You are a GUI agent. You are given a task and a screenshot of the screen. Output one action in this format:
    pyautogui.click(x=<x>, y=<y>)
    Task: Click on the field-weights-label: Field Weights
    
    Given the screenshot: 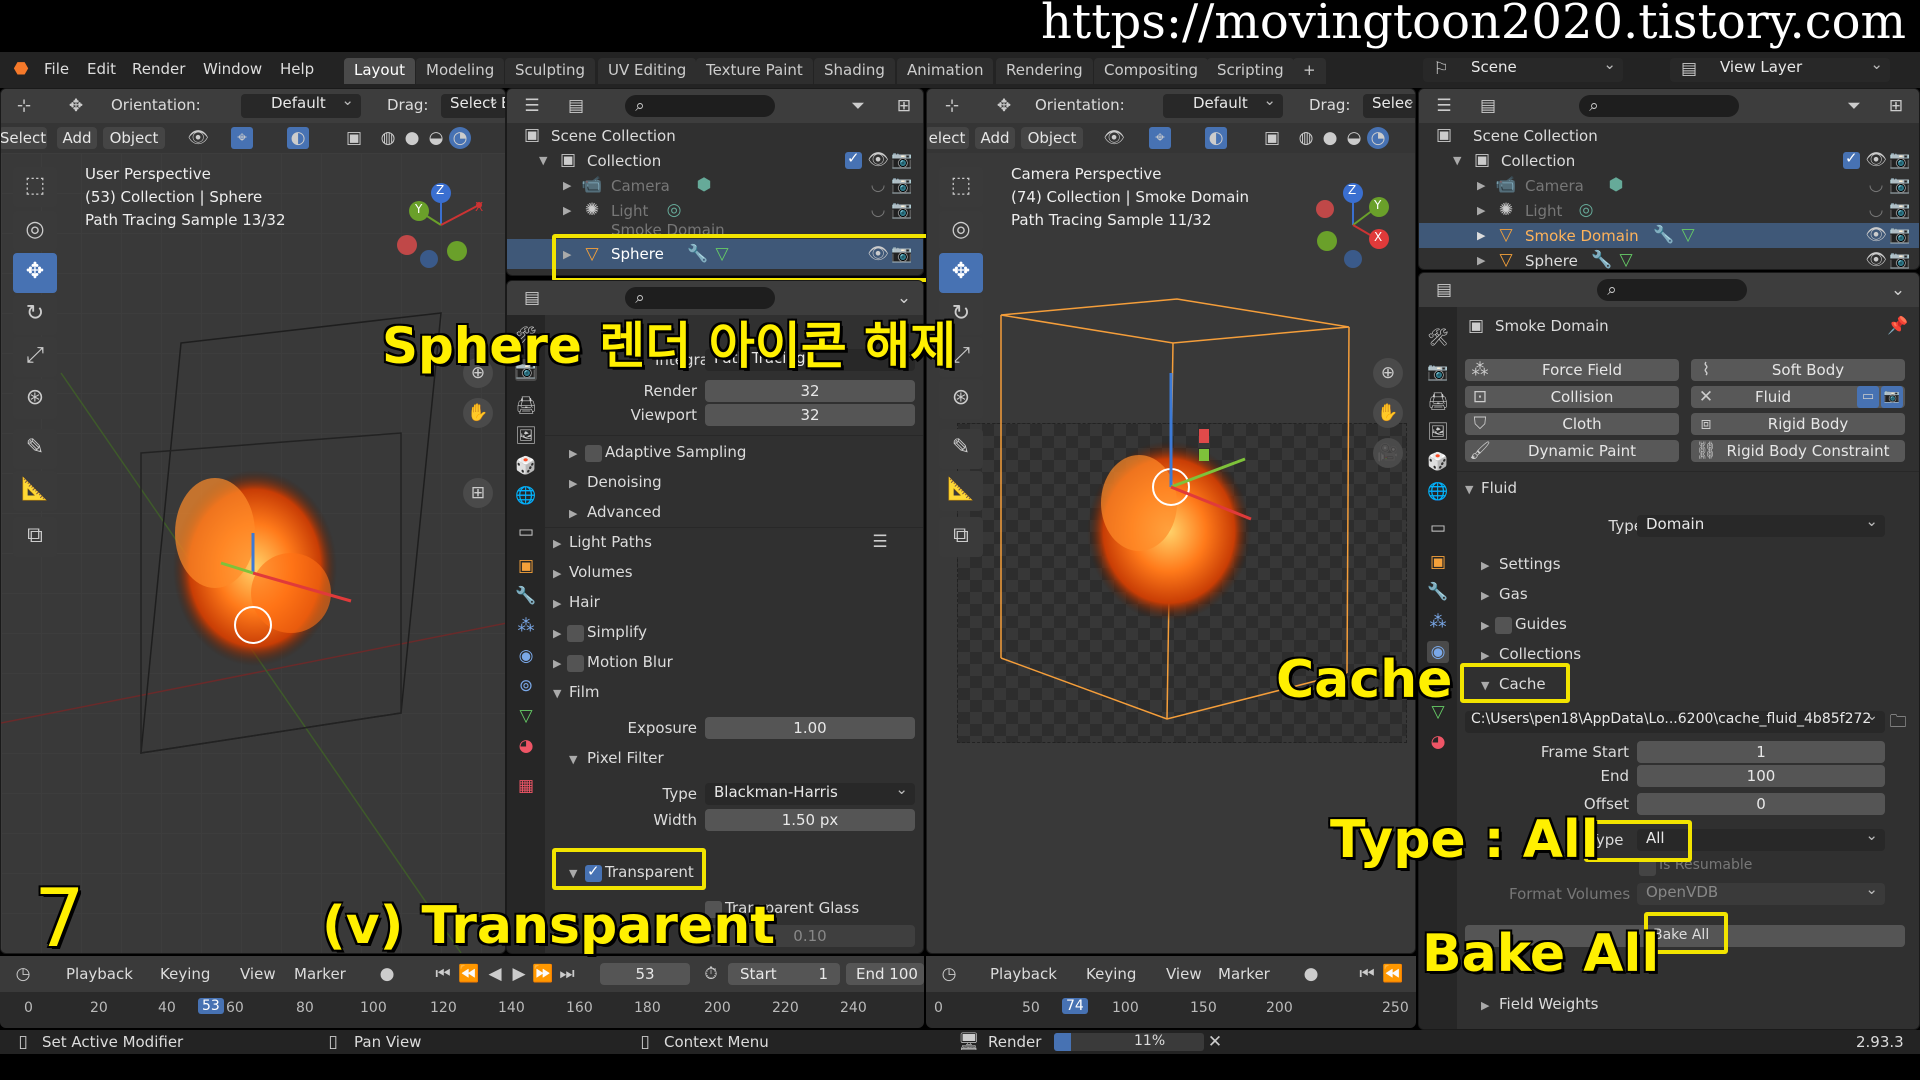 What is the action you would take?
    pyautogui.click(x=1548, y=1004)
    